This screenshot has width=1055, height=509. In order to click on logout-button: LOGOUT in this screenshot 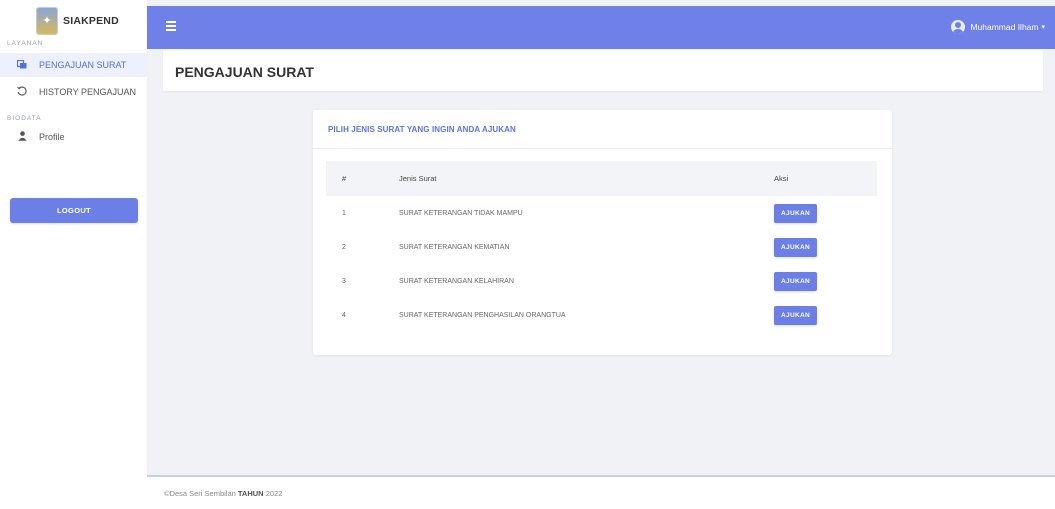, I will do `click(74, 210)`.